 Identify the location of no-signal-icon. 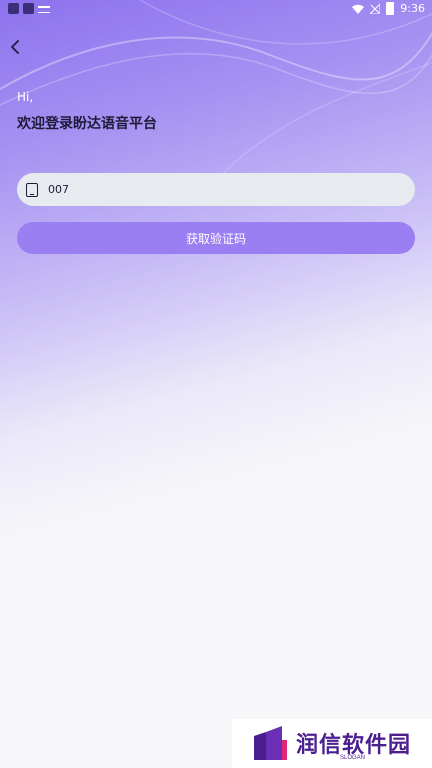
(375, 8).